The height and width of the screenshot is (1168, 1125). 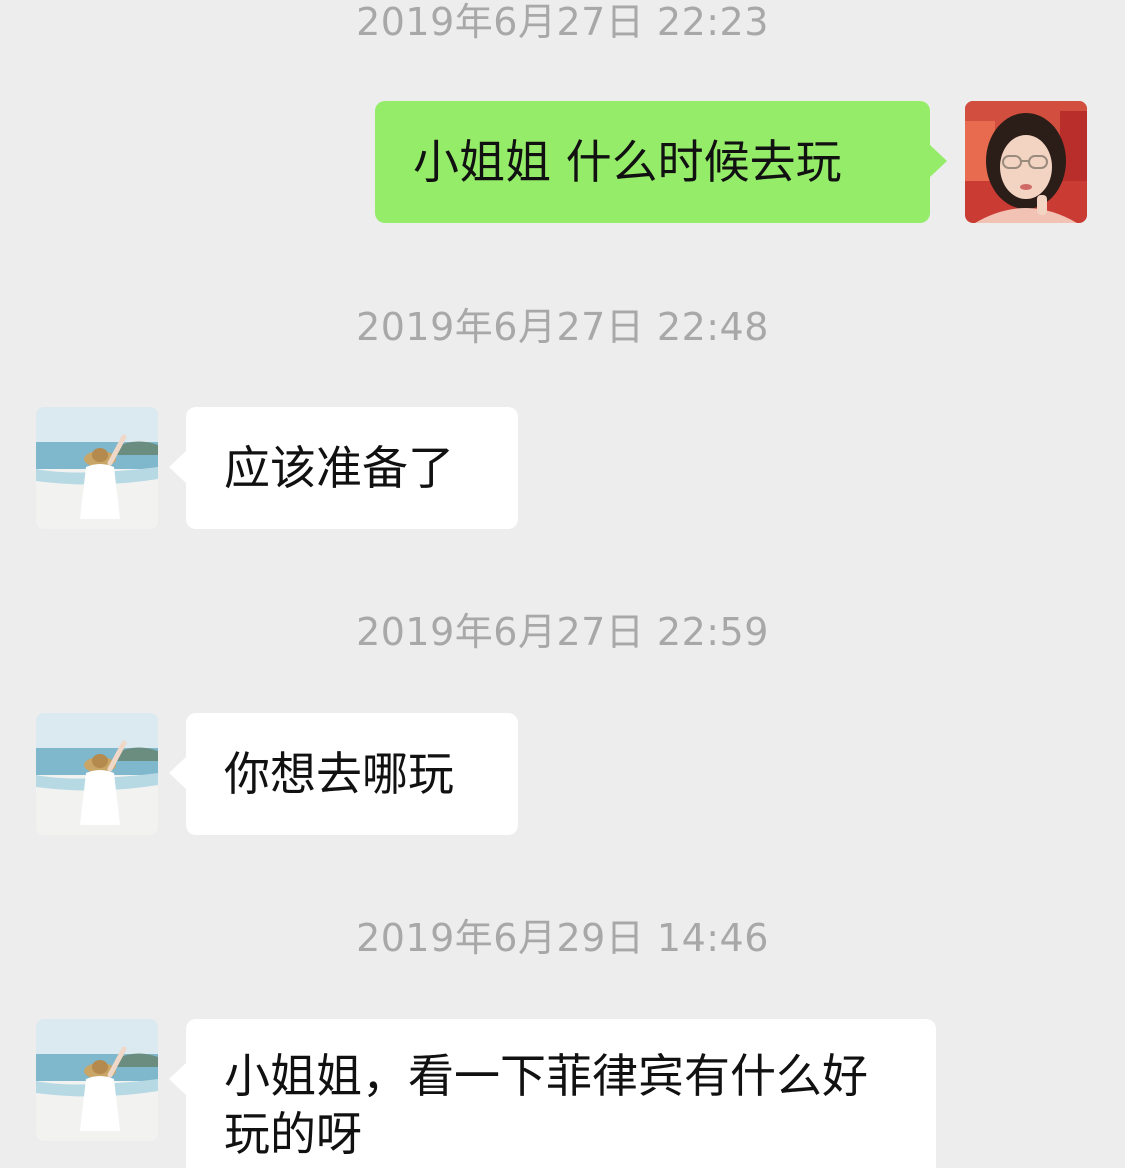 What do you see at coordinates (562, 22) in the screenshot?
I see `message-timestamp: 2019年6月27日 22:23` at bounding box center [562, 22].